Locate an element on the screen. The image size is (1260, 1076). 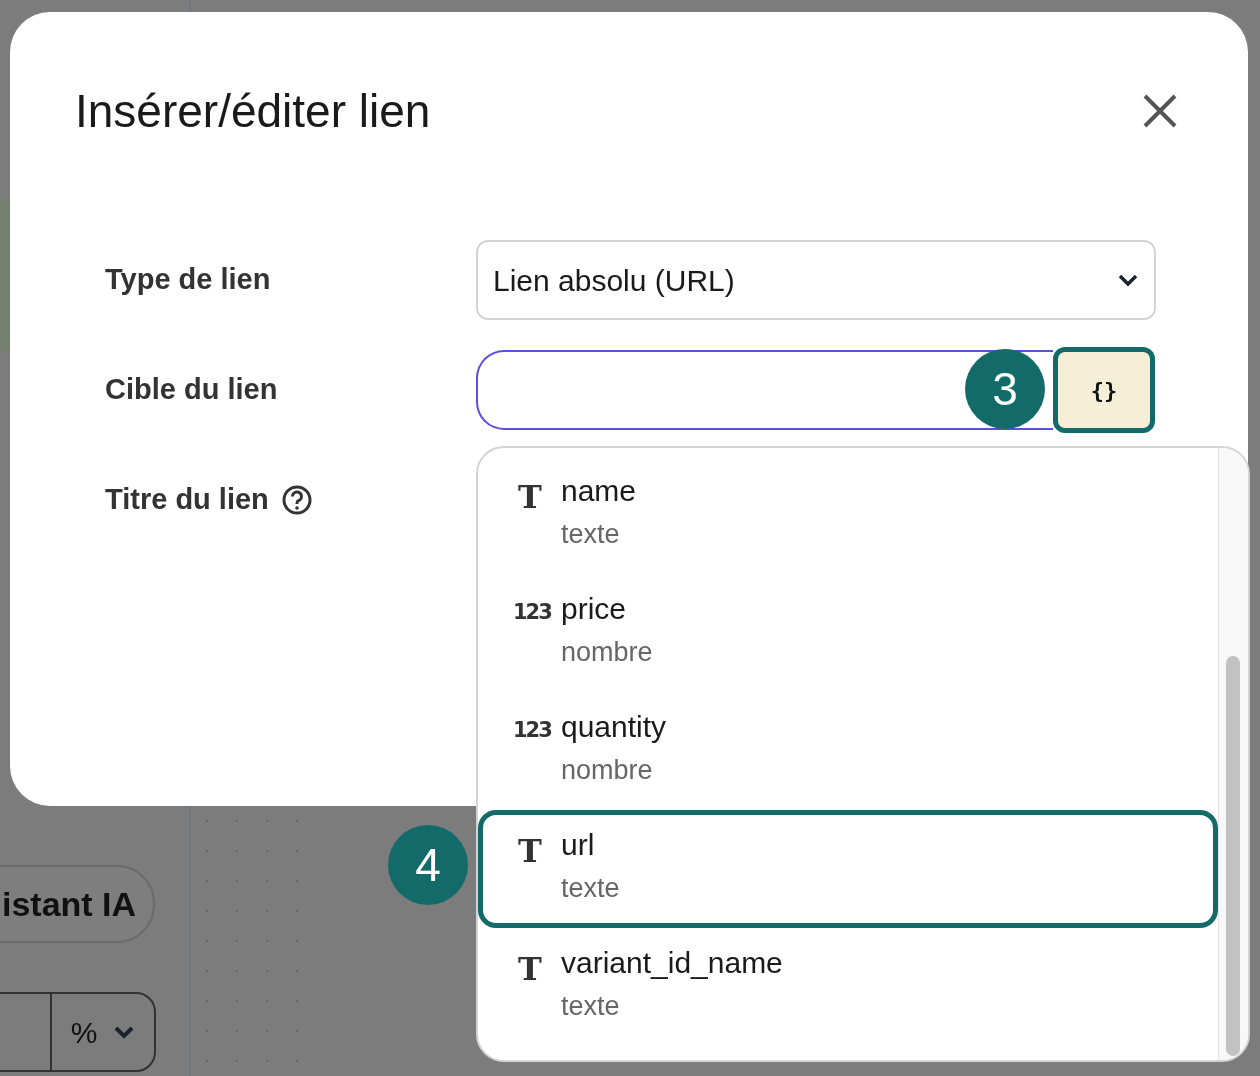
field-label: Type de lien is located at coordinates (188, 280).